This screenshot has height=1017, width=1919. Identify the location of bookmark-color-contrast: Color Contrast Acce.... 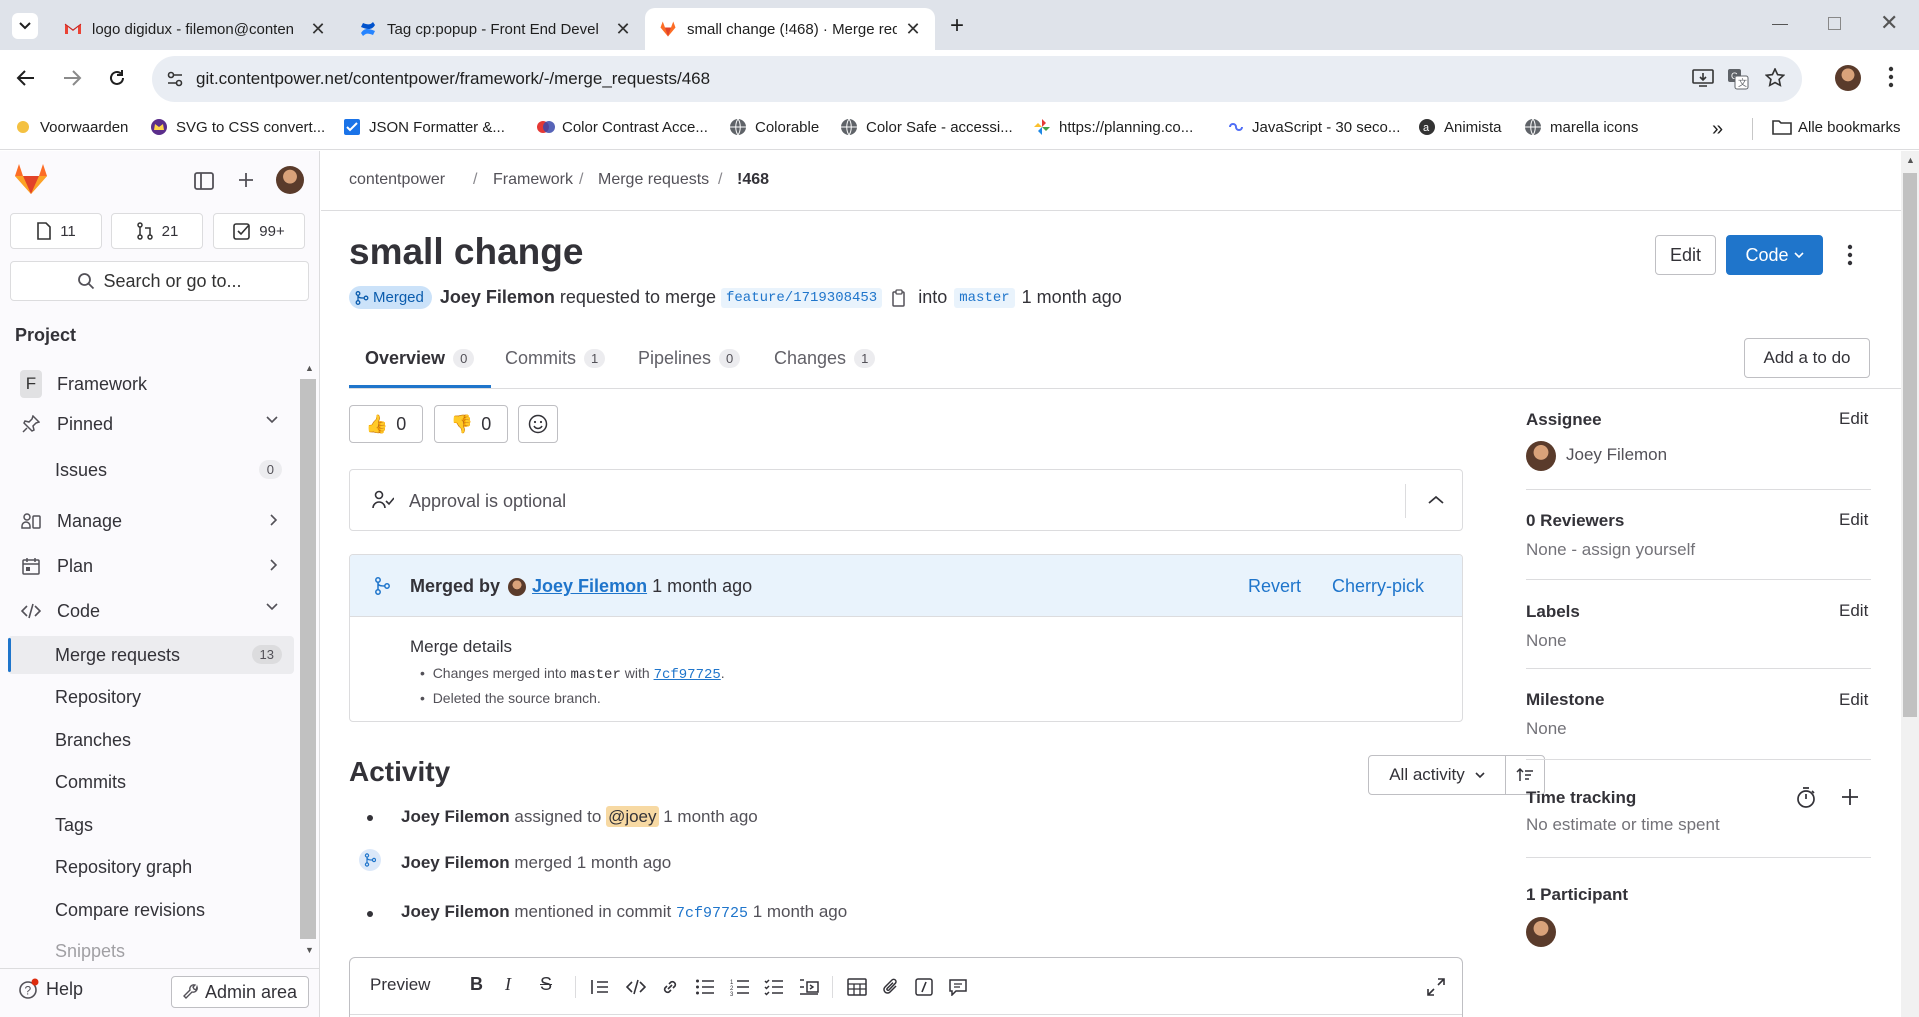
(622, 127).